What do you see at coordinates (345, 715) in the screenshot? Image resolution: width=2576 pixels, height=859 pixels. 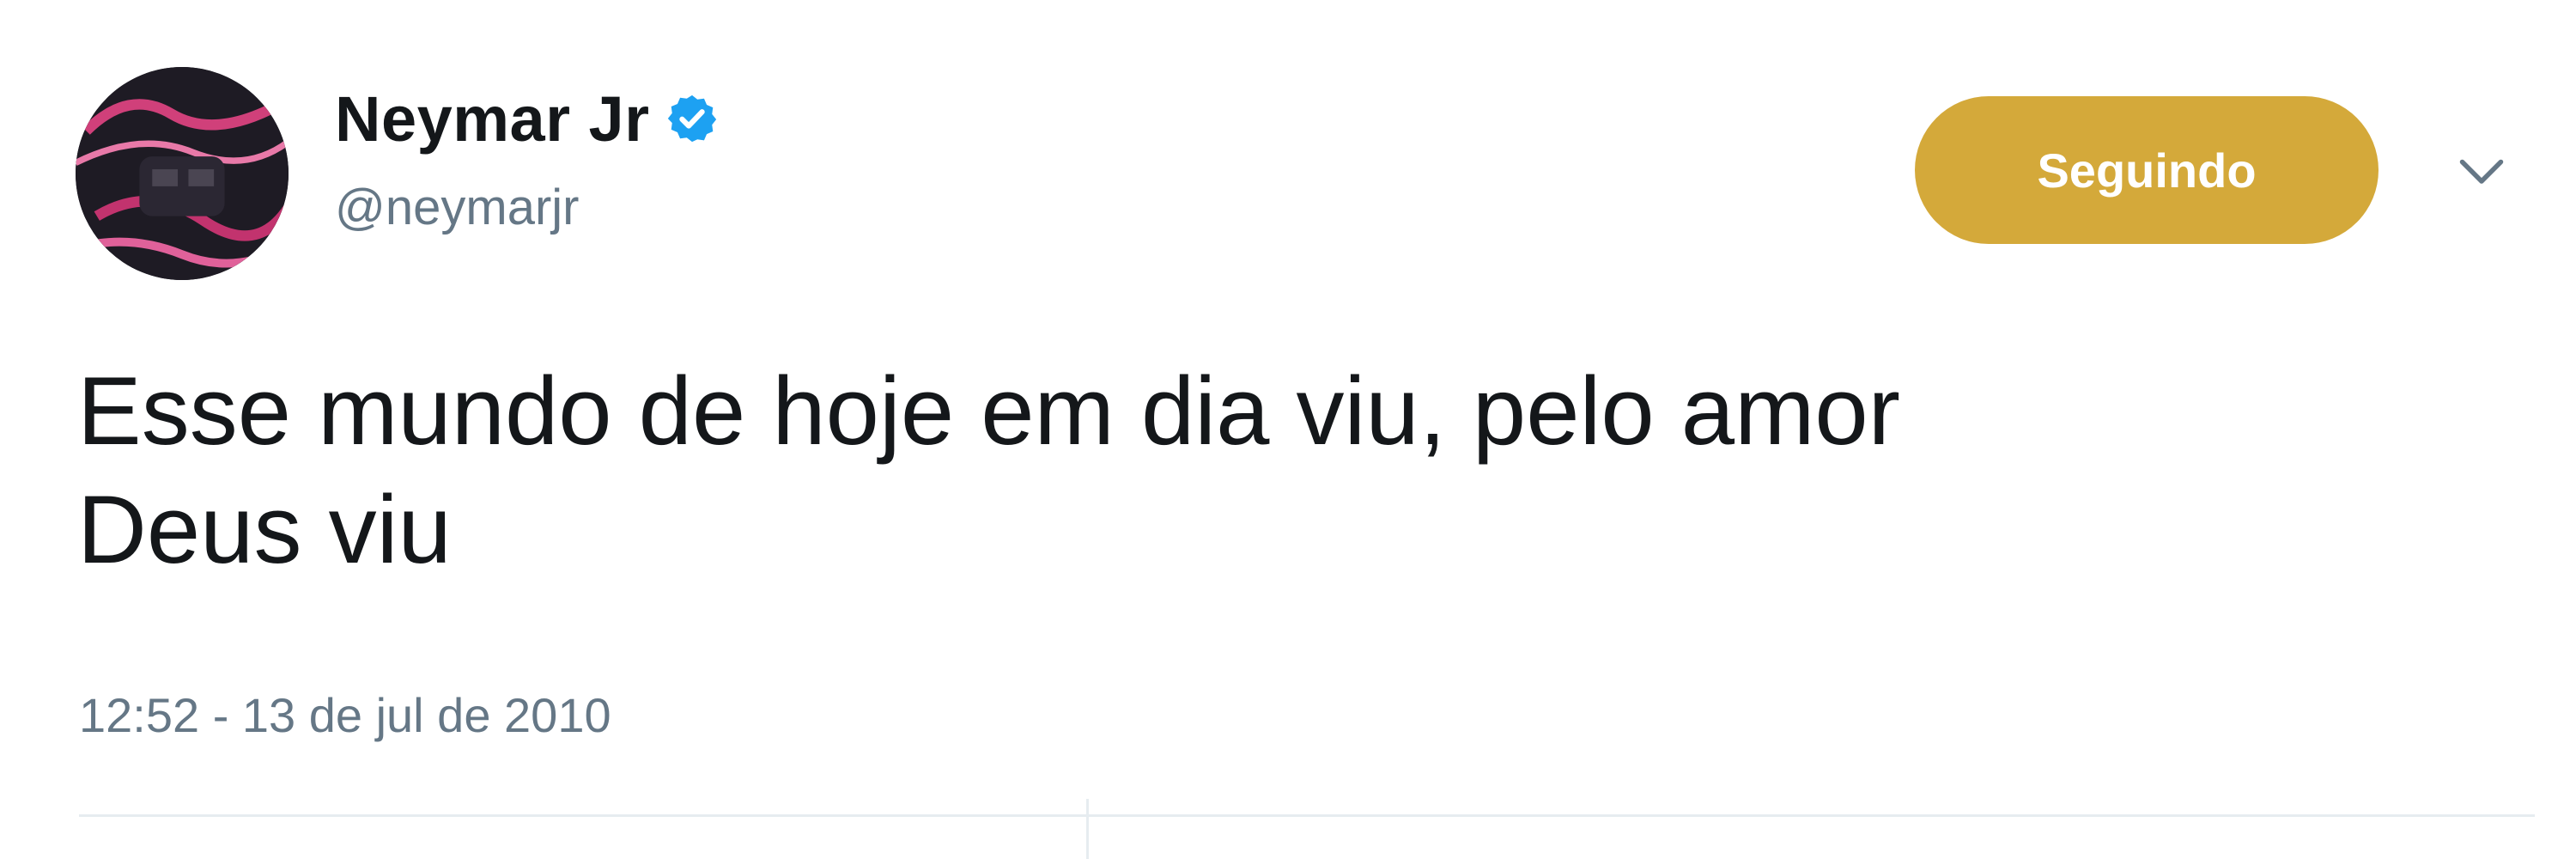 I see `tweet-timestamp: 12:52 - 13 de jul de 2010` at bounding box center [345, 715].